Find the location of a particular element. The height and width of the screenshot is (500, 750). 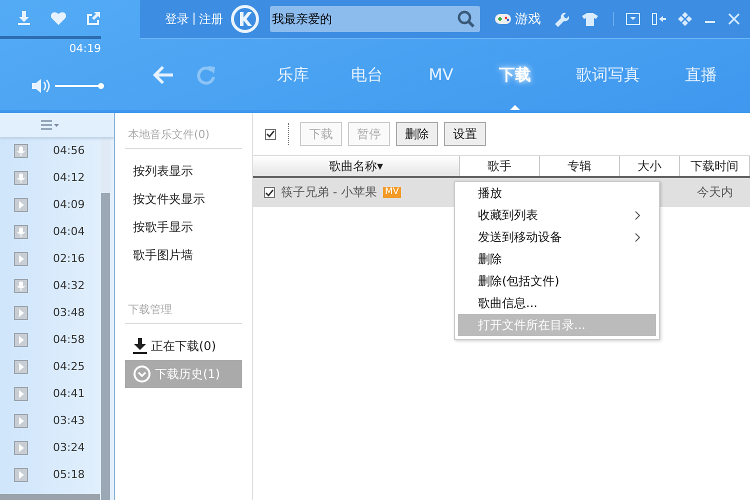

song-duration: 04:41 is located at coordinates (69, 393).